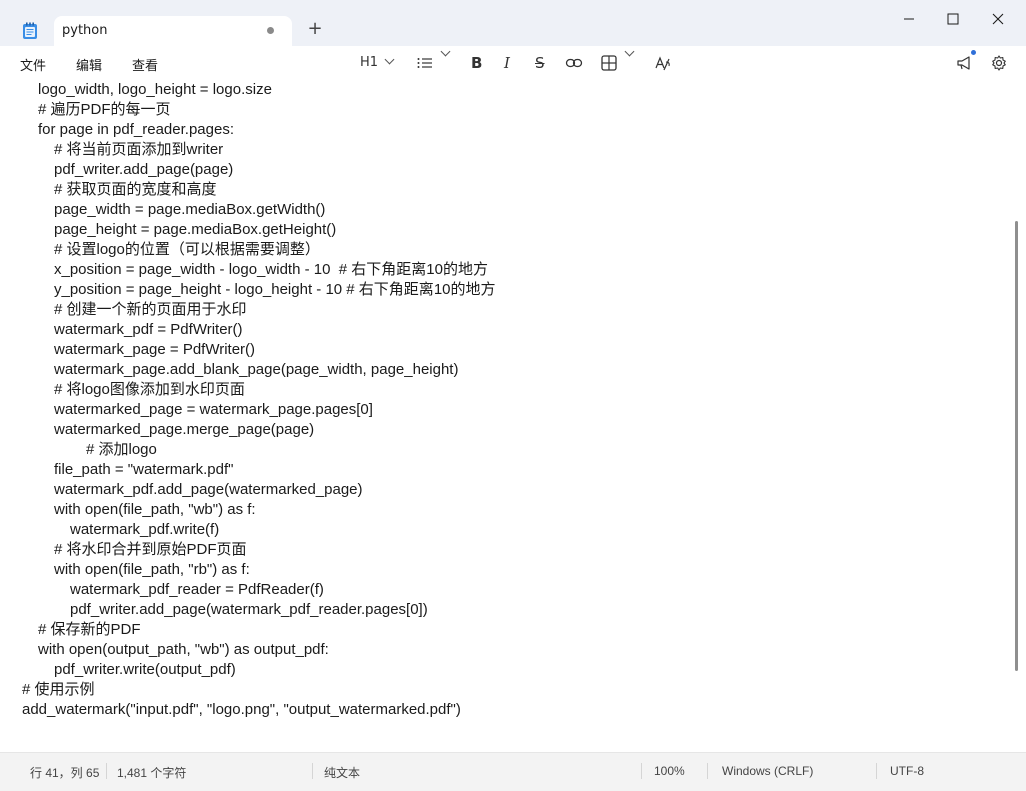 The image size is (1026, 791). Describe the element at coordinates (433, 59) in the screenshot. I see `list-dropdown` at that location.